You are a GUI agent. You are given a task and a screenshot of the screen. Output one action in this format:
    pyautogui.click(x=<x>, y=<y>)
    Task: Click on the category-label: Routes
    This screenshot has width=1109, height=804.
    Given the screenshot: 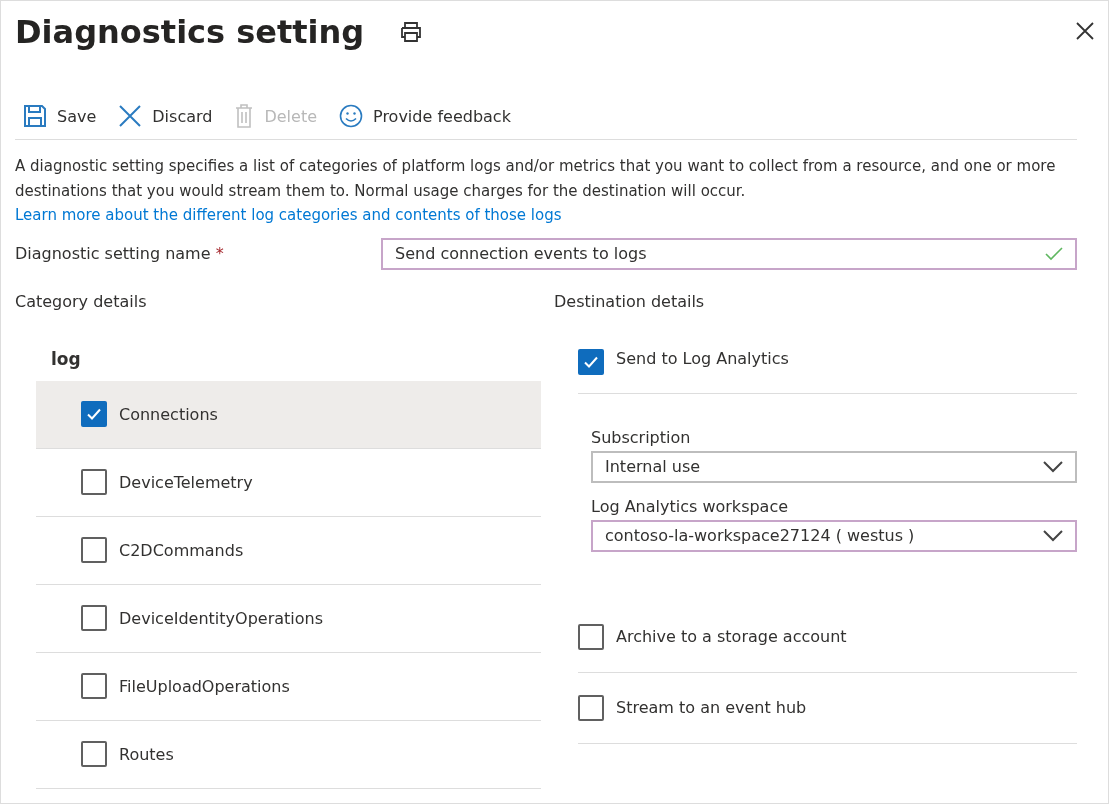 What is the action you would take?
    pyautogui.click(x=146, y=754)
    